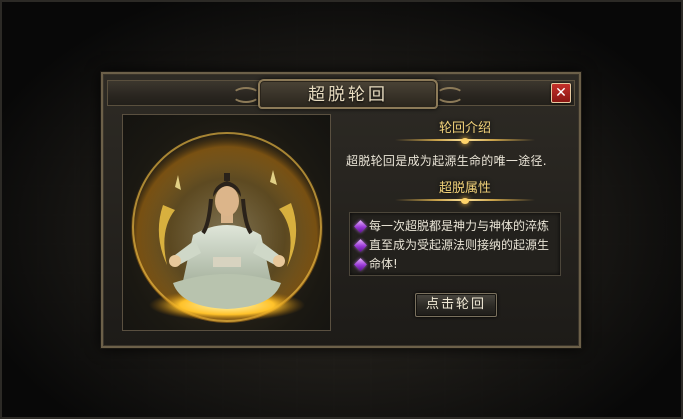  I want to click on attribute-text: 直至成为受起源法则接纳的起源生, so click(459, 245).